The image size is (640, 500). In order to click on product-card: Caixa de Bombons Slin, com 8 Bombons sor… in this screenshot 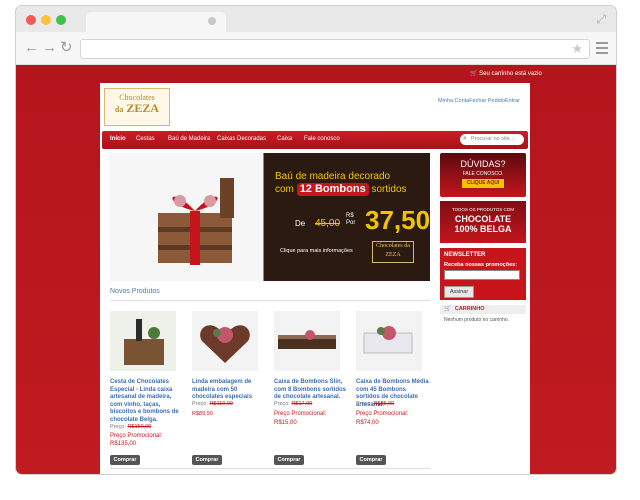, I will do `click(312, 391)`.